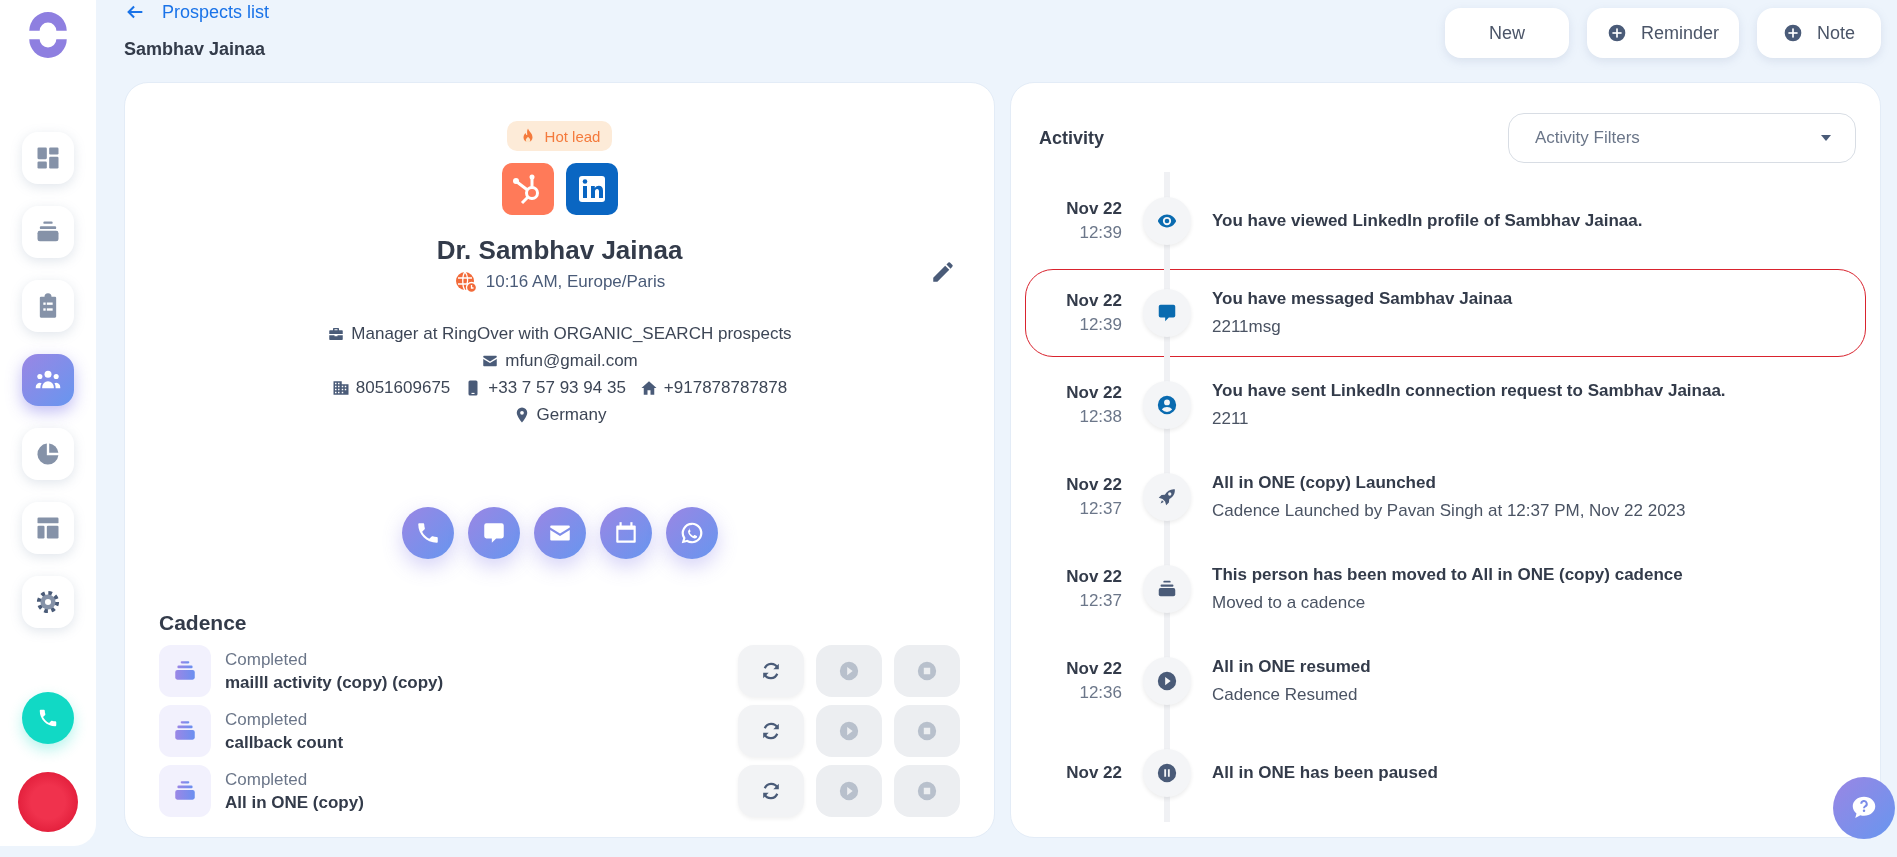  What do you see at coordinates (571, 334) in the screenshot?
I see `contact-detail: Manager at RingOver with ORGANIC_SEARCH prospects` at bounding box center [571, 334].